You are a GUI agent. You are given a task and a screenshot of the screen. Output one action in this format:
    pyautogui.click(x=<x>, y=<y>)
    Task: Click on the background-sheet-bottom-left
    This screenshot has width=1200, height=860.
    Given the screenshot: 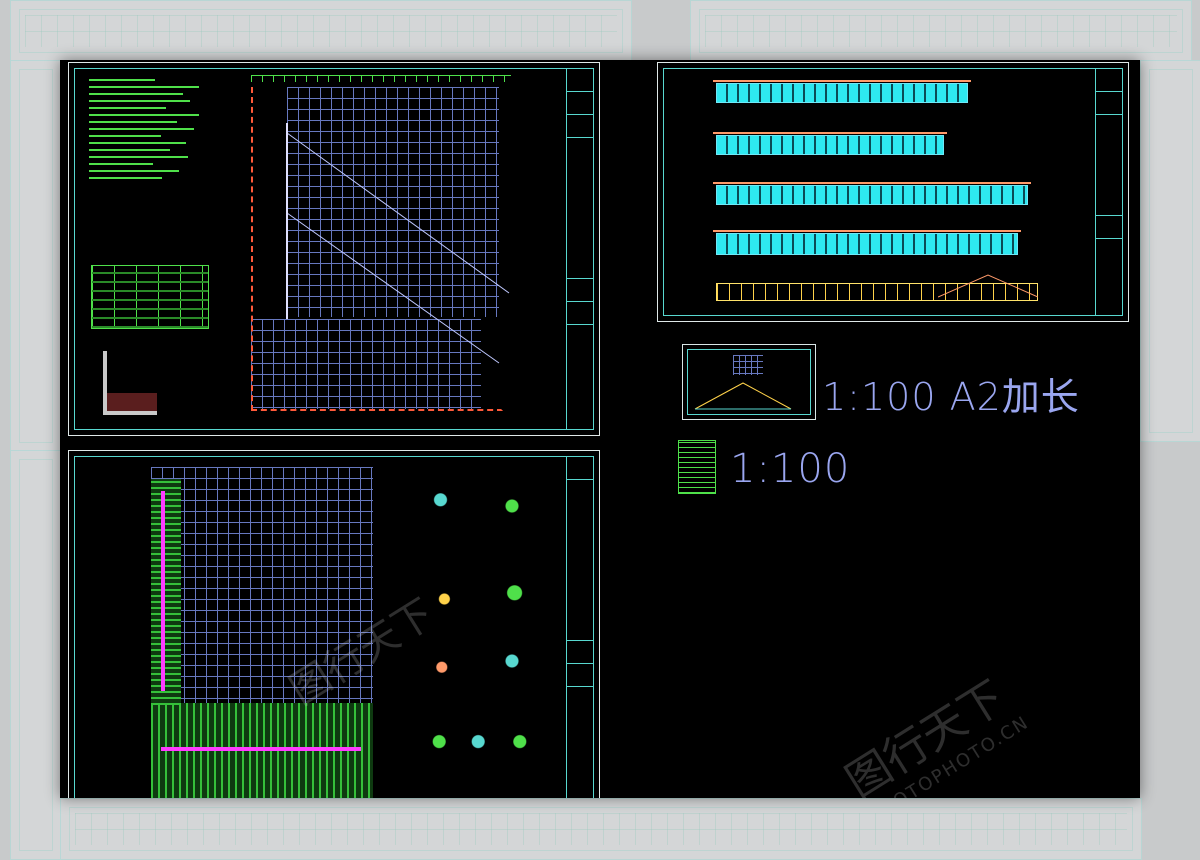 What is the action you would take?
    pyautogui.click(x=36, y=655)
    